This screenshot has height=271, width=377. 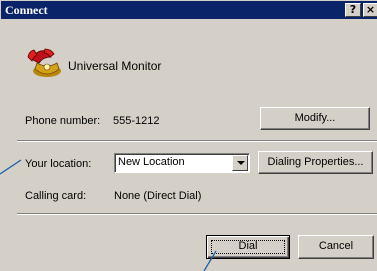 I want to click on window-title: Connect, so click(x=26, y=10).